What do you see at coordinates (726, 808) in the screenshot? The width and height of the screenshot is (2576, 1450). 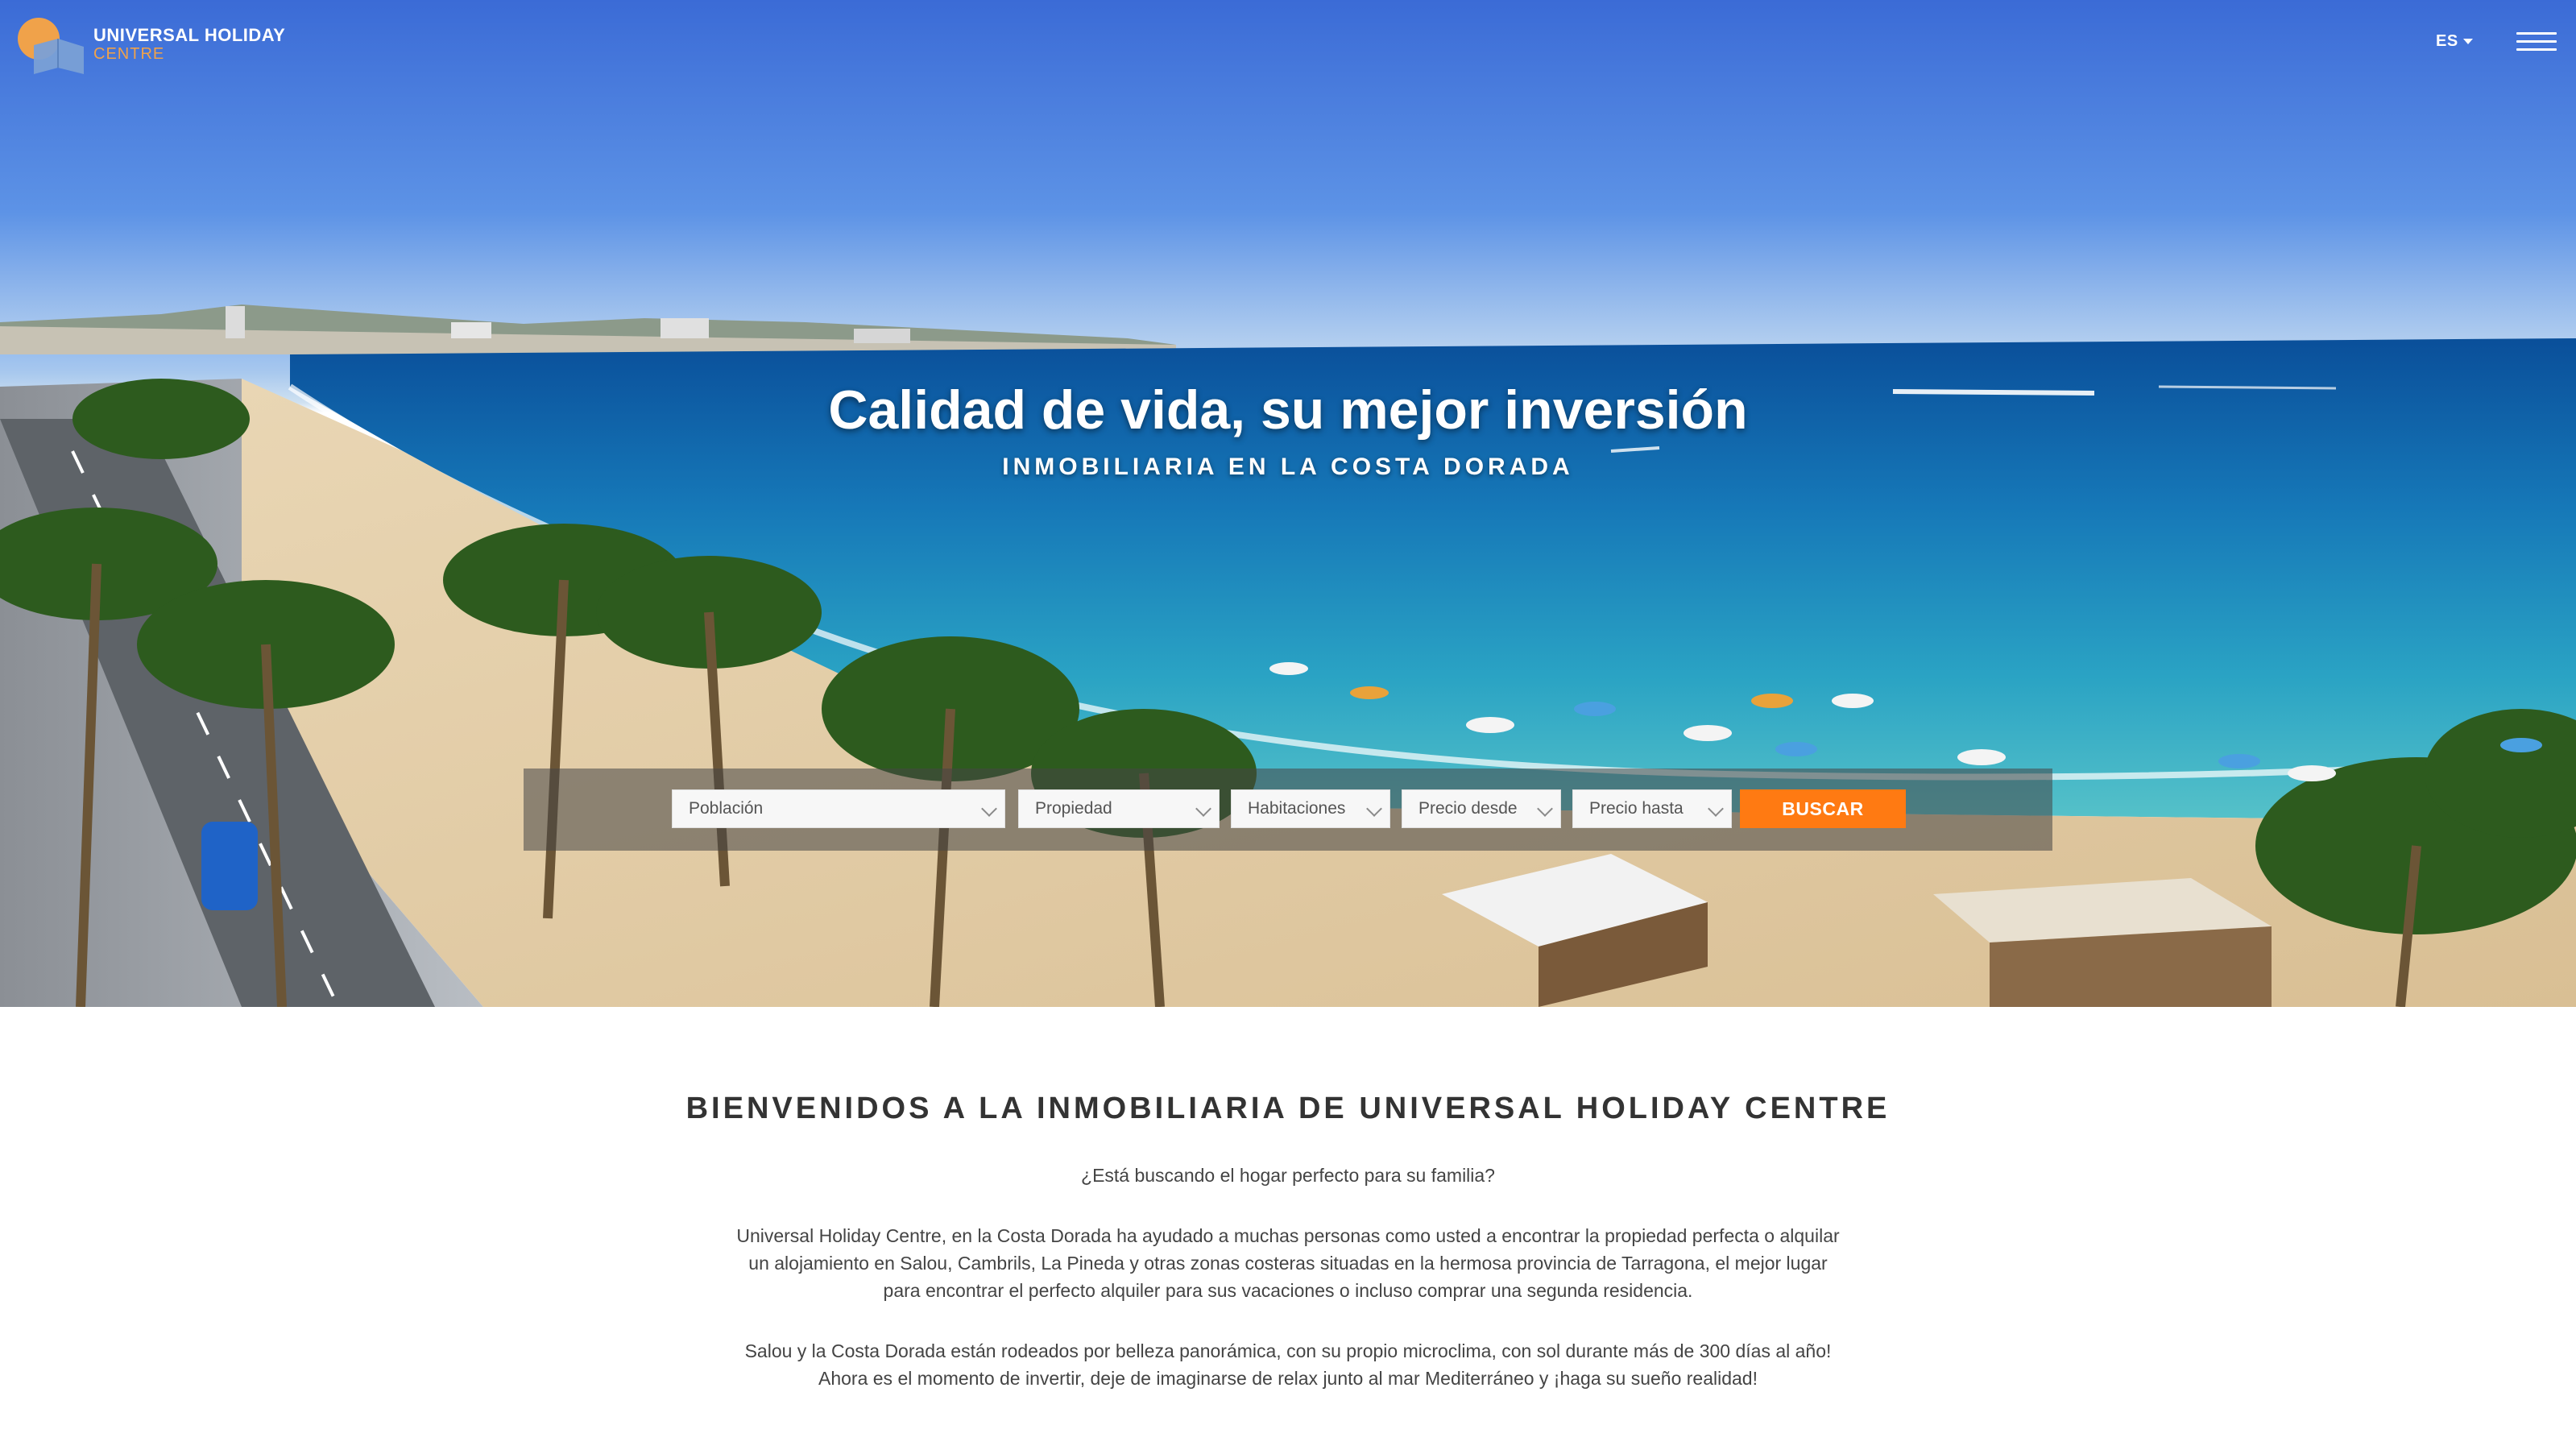 I see `poblacion-select-label: Población` at bounding box center [726, 808].